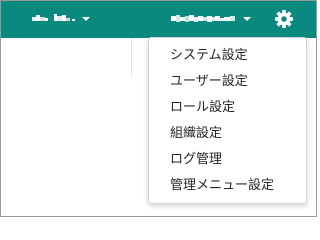 Image resolution: width=320 pixels, height=240 pixels. I want to click on obscured-user-name, so click(204, 19).